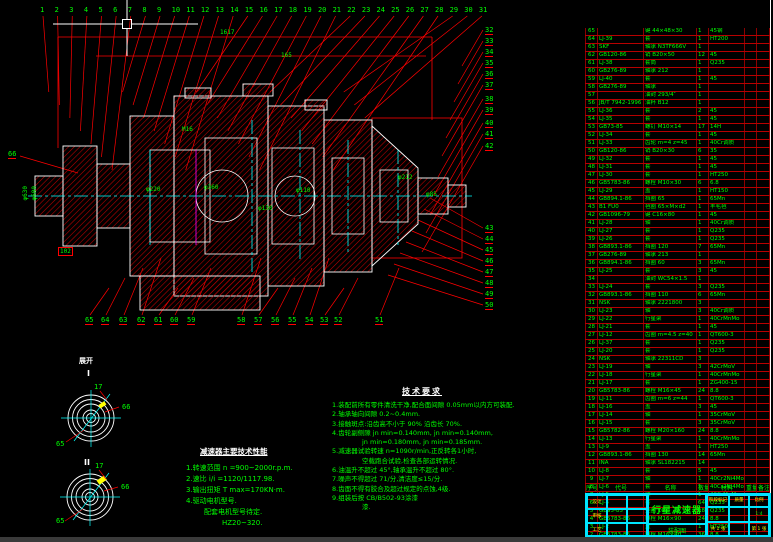 Image resolution: width=773 pixels, height=542 pixels. I want to click on table-cell: 40Cr调质, so click(727, 311).